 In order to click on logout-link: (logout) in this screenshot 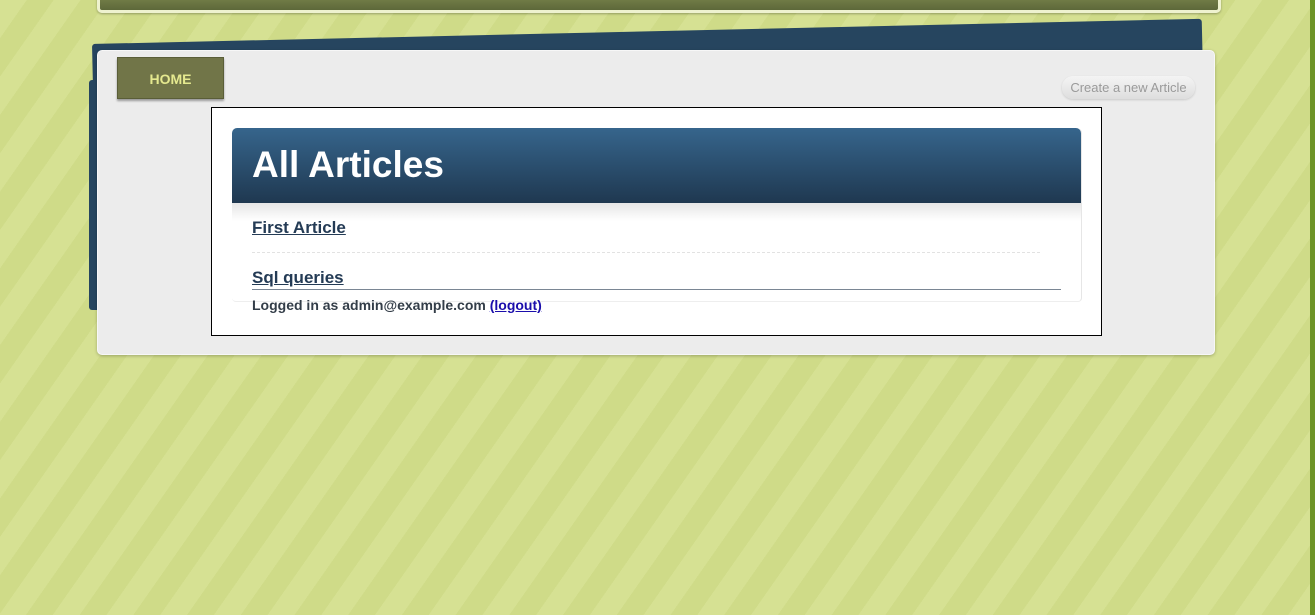, I will do `click(516, 305)`.